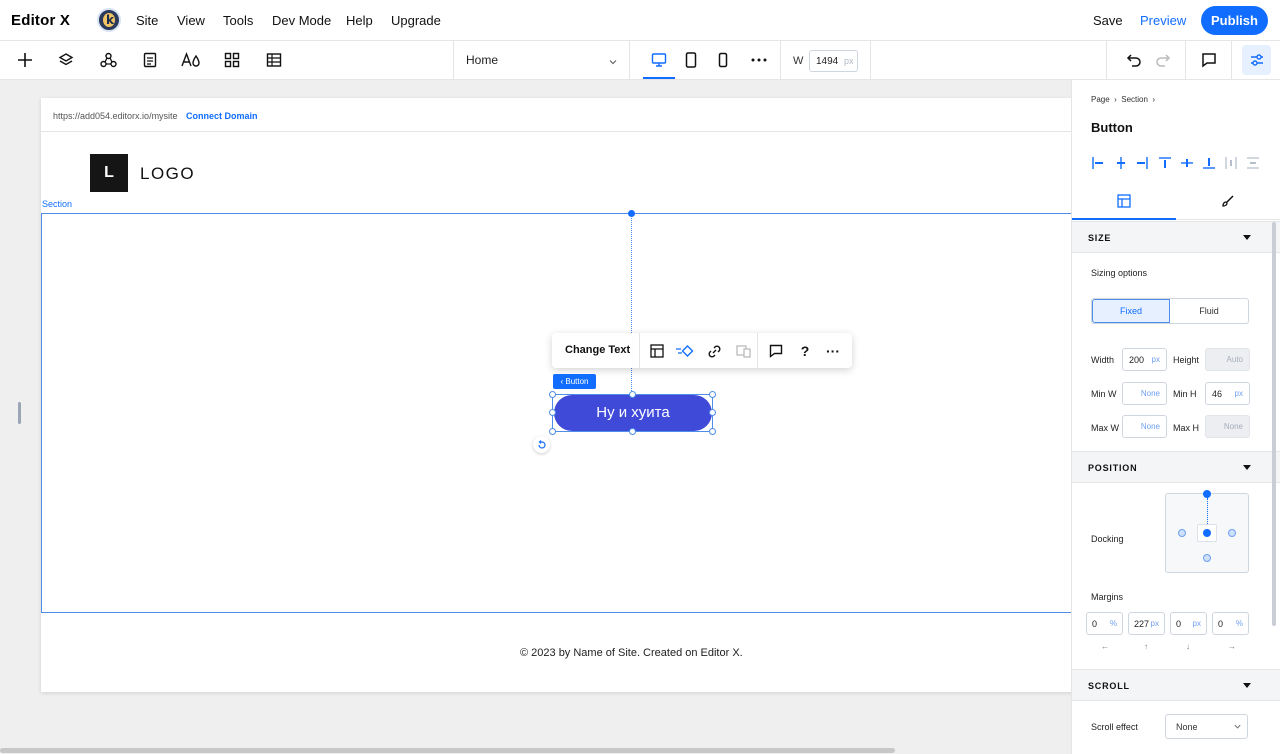 This screenshot has width=1280, height=754. I want to click on resize-handle-tl, so click(552, 394).